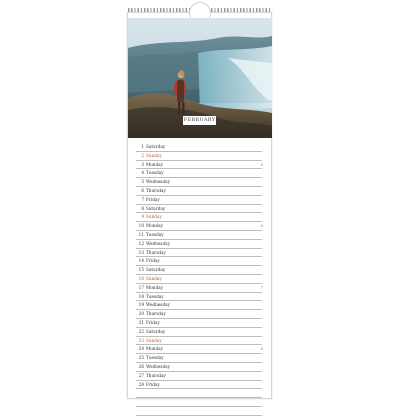 The height and width of the screenshot is (416, 400). What do you see at coordinates (199, 120) in the screenshot?
I see `month-label: FEBRUARY` at bounding box center [199, 120].